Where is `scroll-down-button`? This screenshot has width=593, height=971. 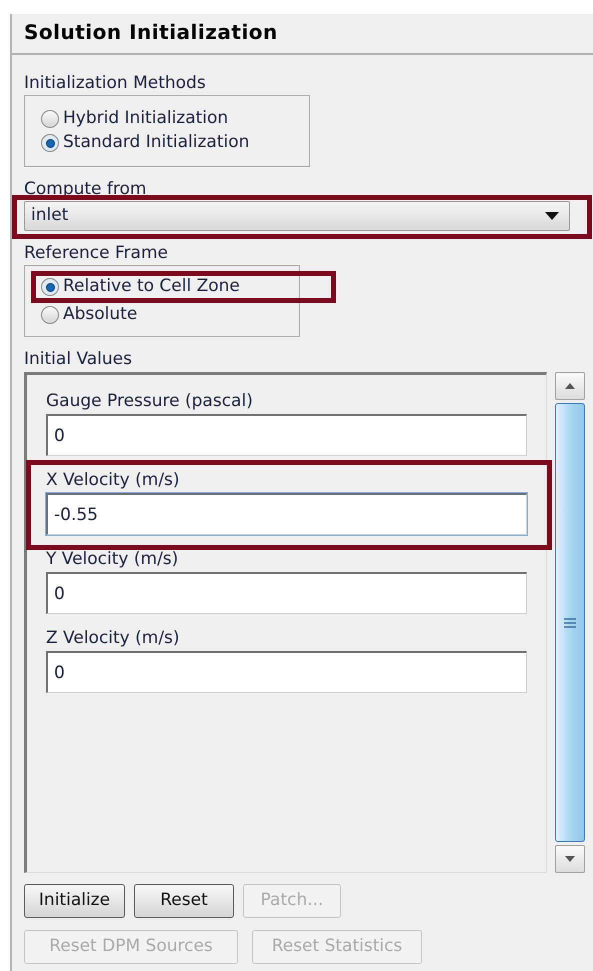
scroll-down-button is located at coordinates (570, 859).